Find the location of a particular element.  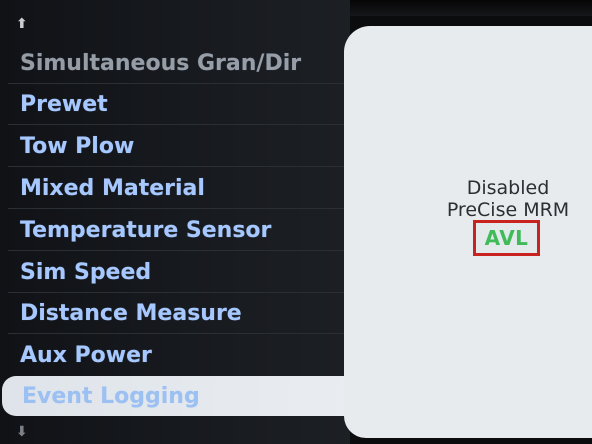

menu-item-prewet: Prewet is located at coordinates (175, 104).